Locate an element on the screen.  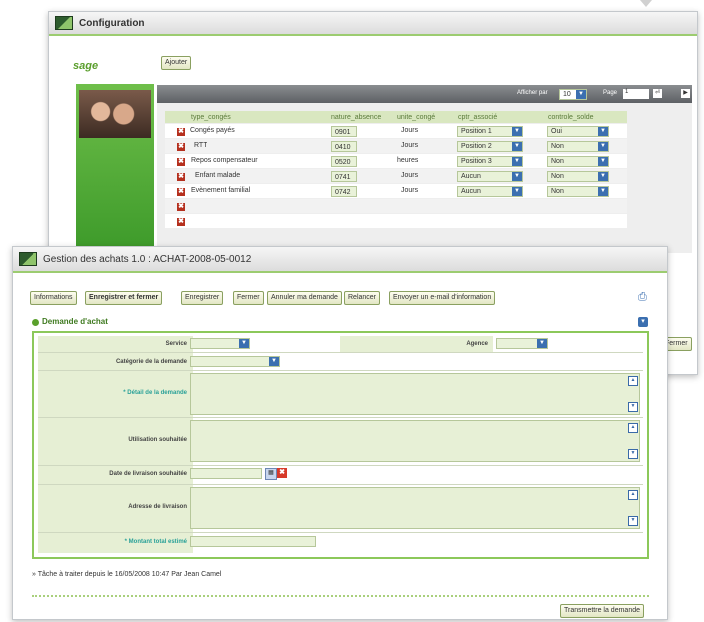
cell-code-input: 0410 is located at coordinates (344, 146).